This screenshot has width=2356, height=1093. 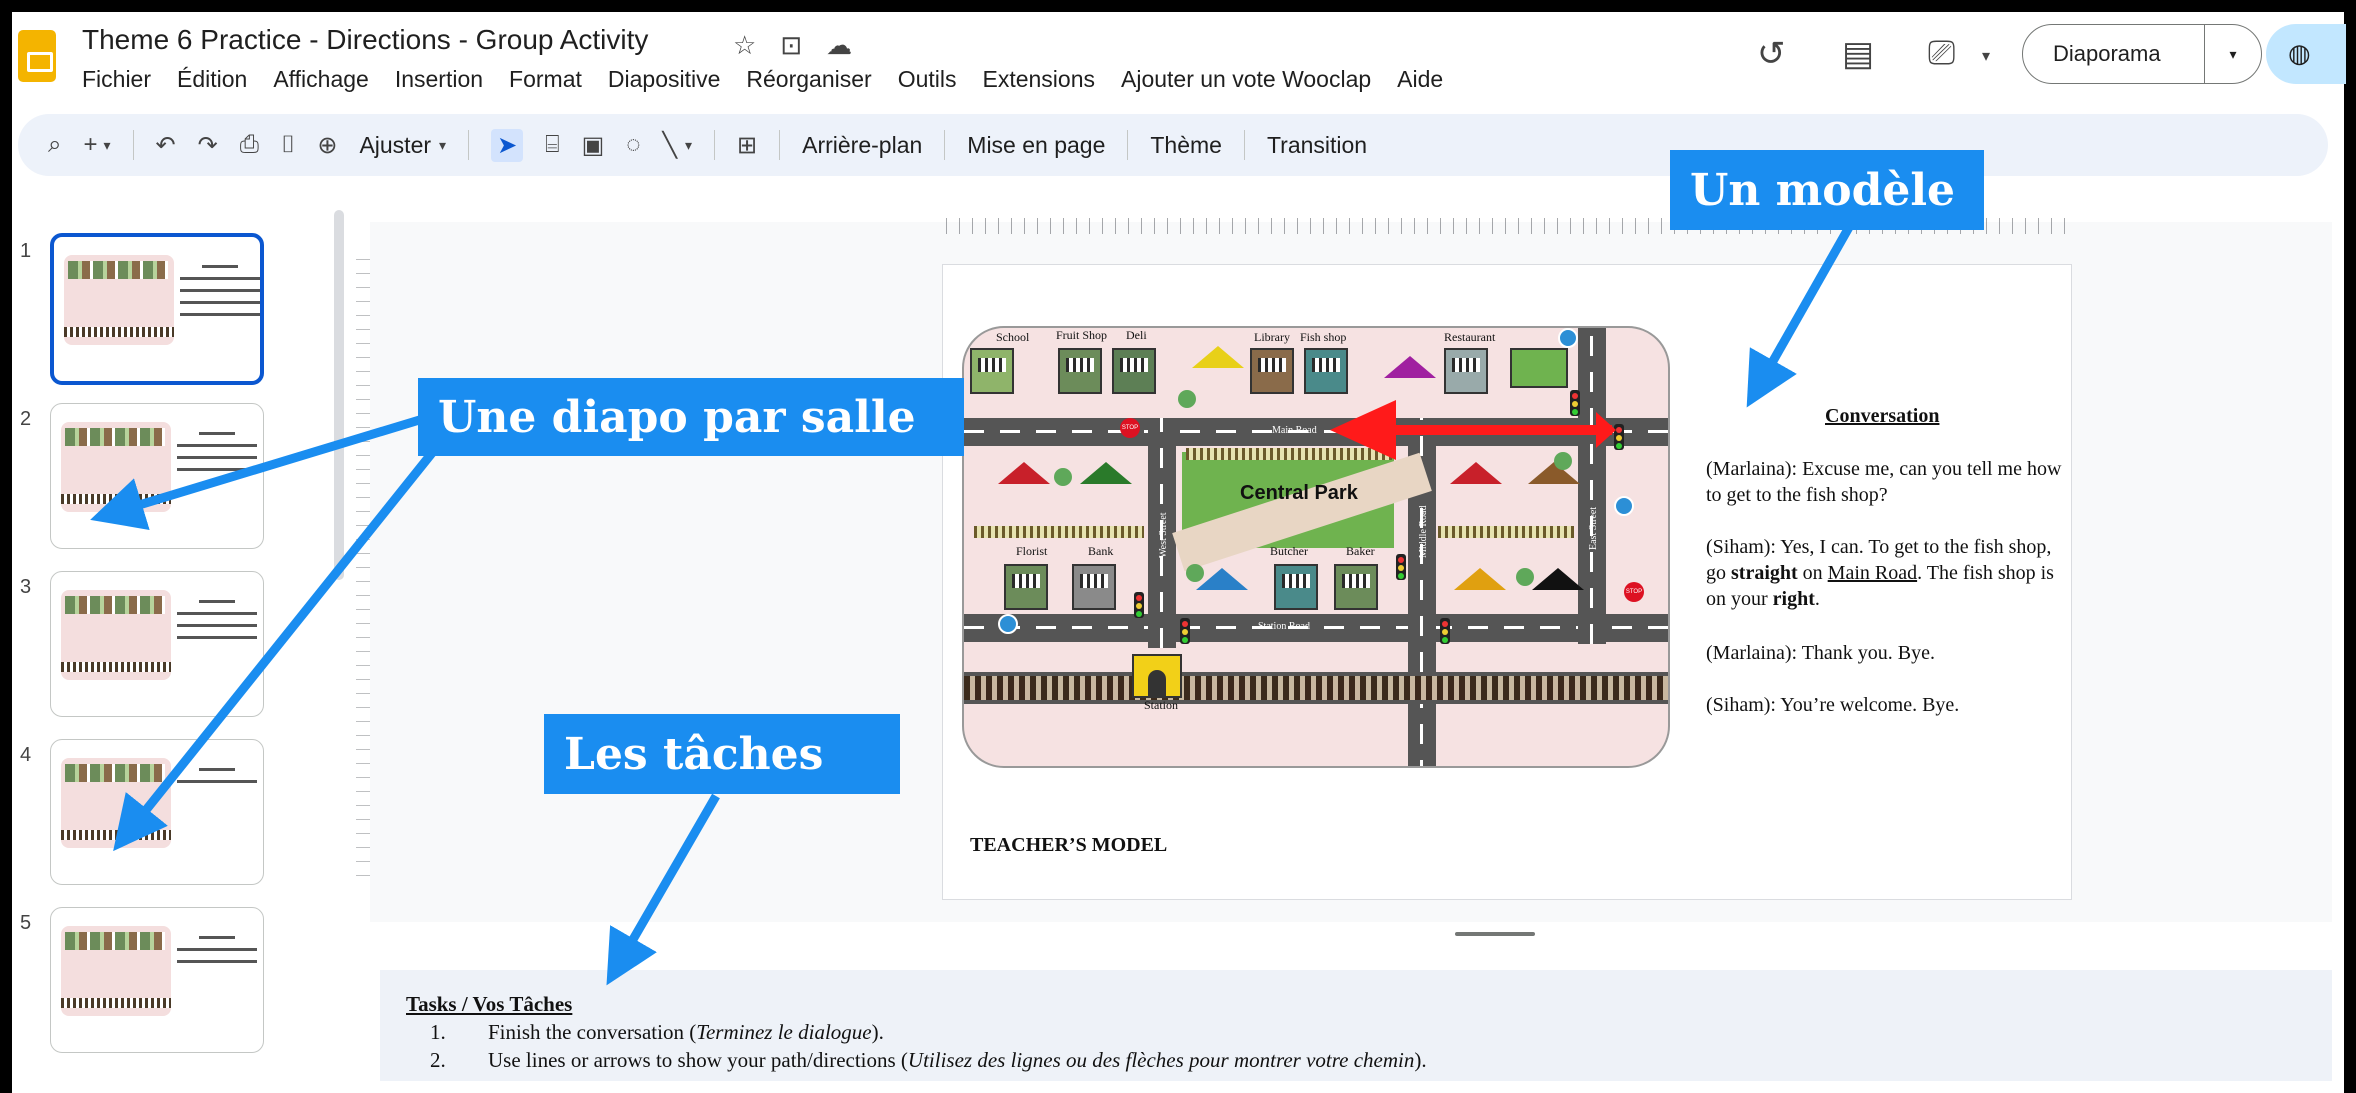 I want to click on slideshow-button: Diaporama ▾, so click(x=2142, y=54).